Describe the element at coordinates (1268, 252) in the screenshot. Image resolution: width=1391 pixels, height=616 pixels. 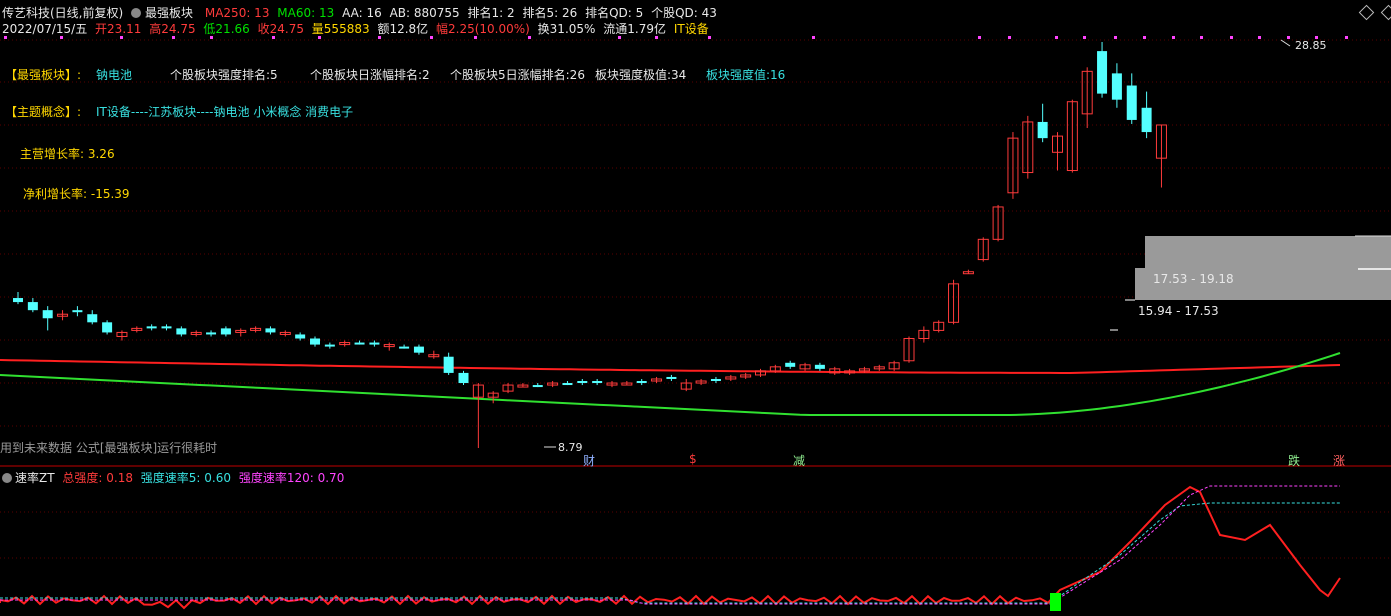
I see `band-upper` at that location.